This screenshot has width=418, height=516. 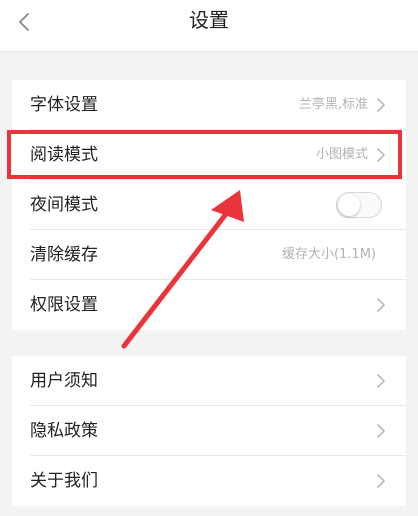 What do you see at coordinates (64, 481) in the screenshot?
I see `about-us-label: 关于我们` at bounding box center [64, 481].